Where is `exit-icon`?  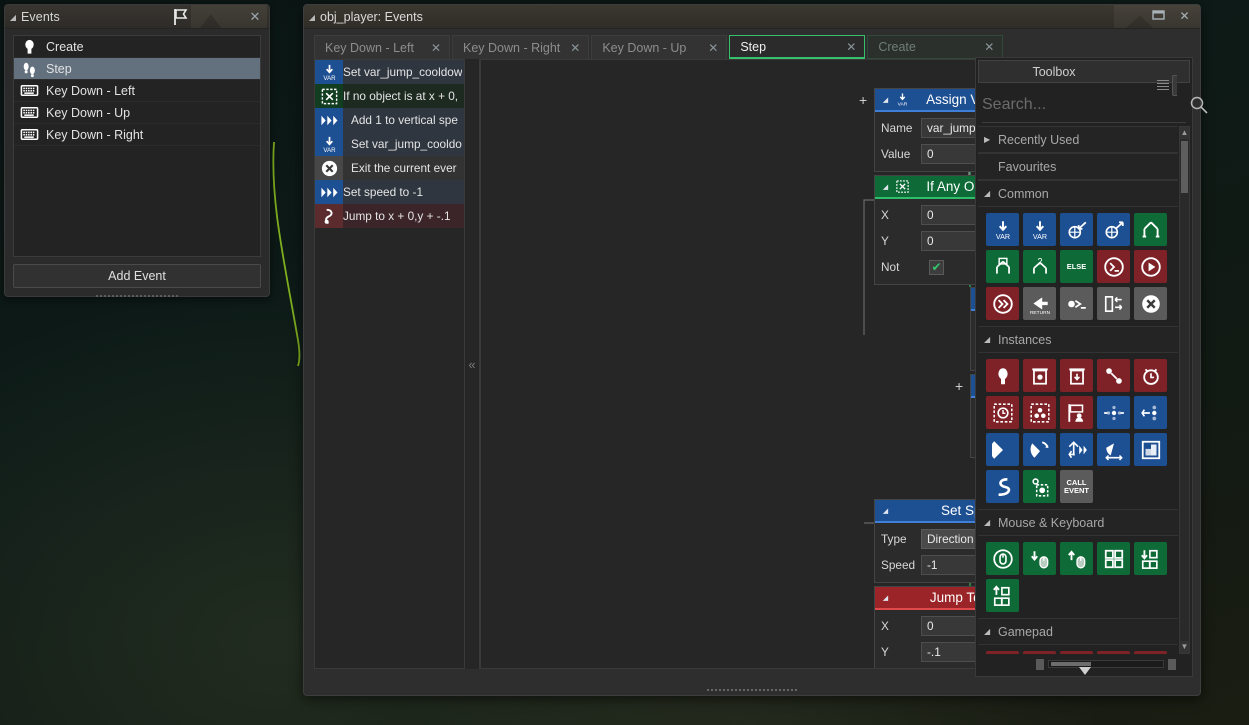
exit-icon is located at coordinates (1150, 303).